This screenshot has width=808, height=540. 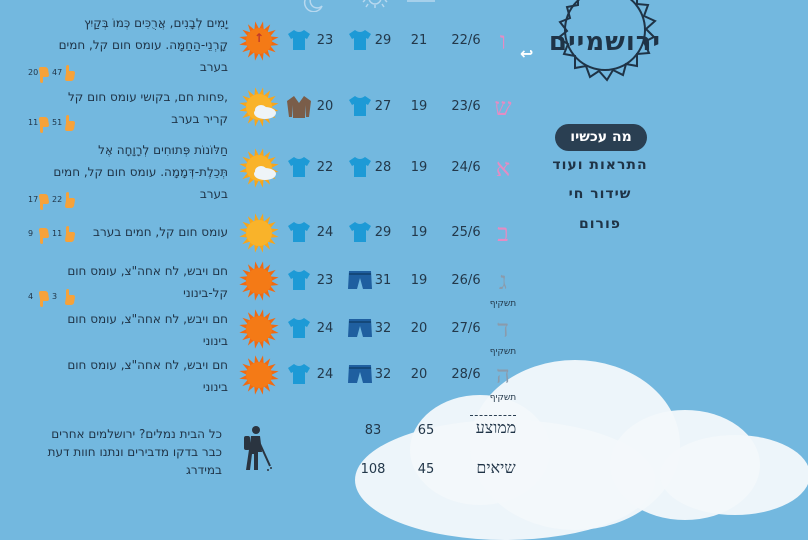 What do you see at coordinates (503, 41) in the screenshot?
I see `day-letter: ו` at bounding box center [503, 41].